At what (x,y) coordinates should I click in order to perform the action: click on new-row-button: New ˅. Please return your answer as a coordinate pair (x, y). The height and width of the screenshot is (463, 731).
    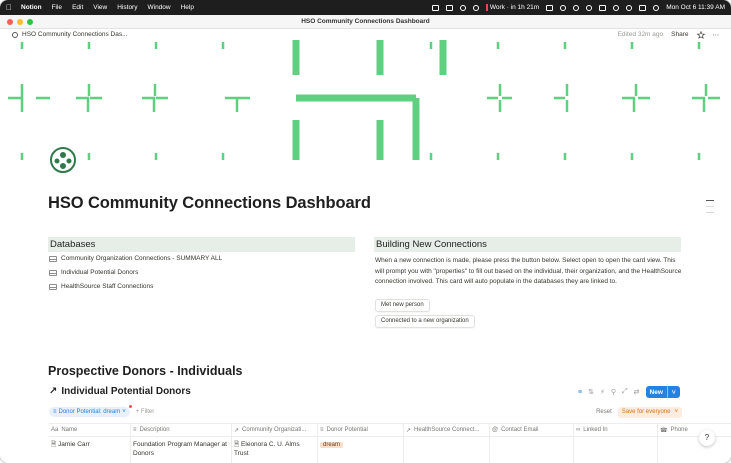
    Looking at the image, I should click on (662, 392).